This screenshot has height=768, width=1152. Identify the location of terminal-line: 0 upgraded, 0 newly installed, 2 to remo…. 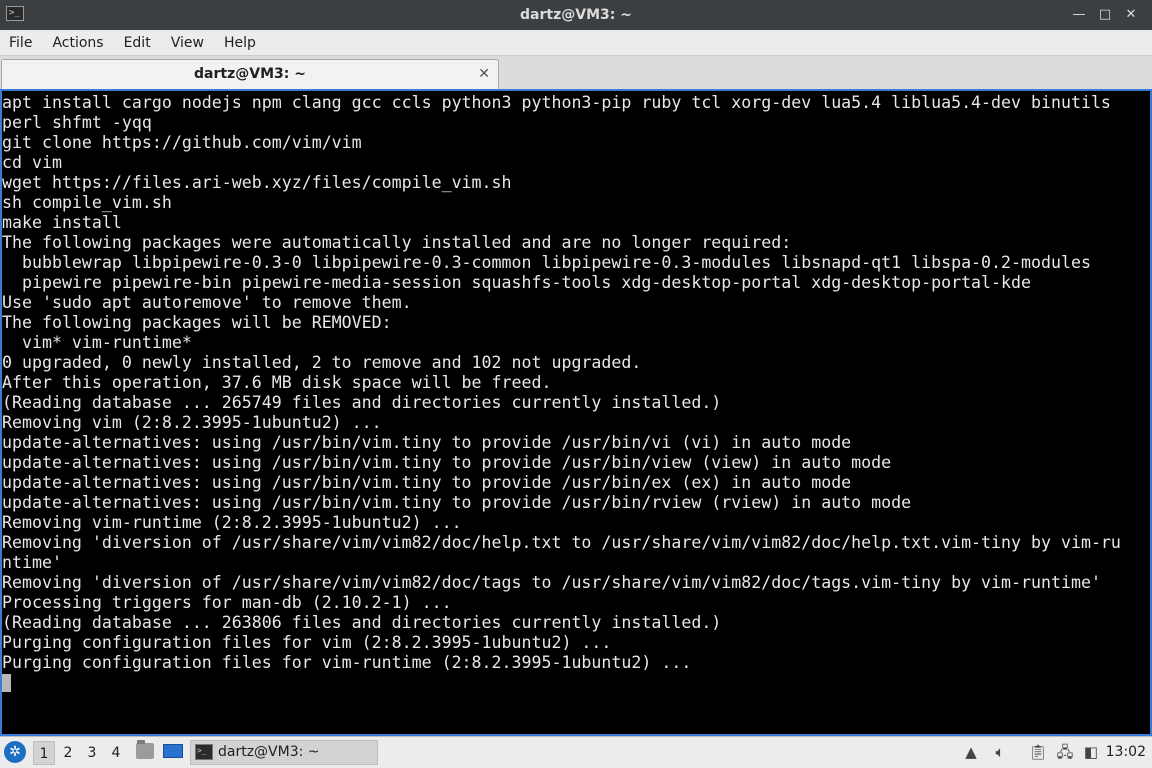
(322, 362).